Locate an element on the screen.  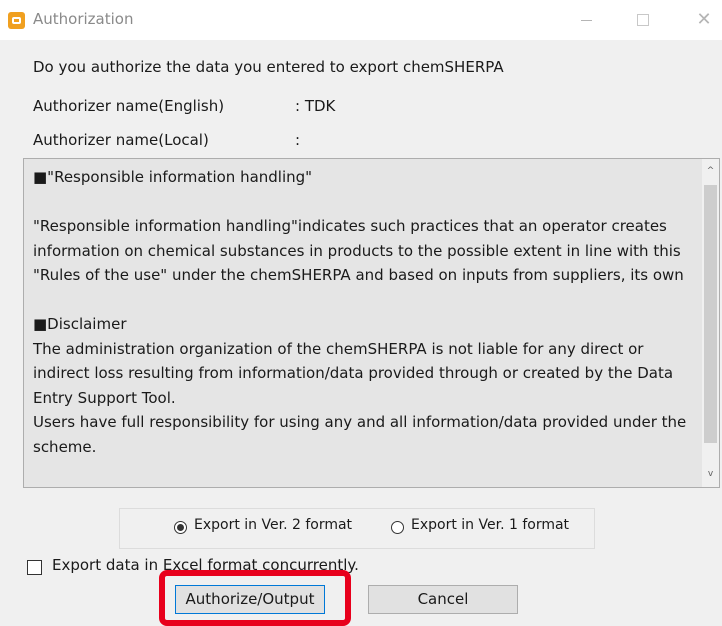
authorizer-english-colon: : TDK is located at coordinates (315, 106).